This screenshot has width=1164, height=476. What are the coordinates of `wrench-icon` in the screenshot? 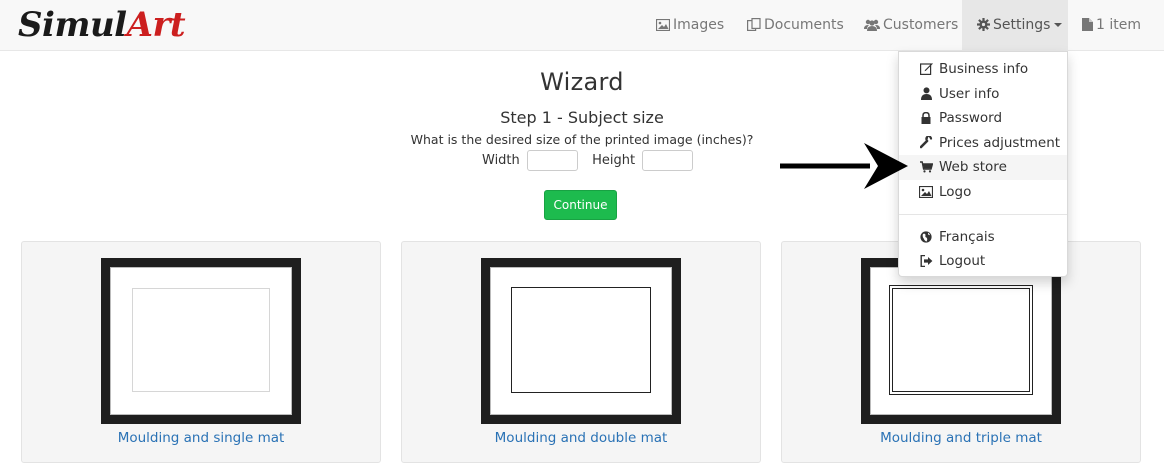 It's located at (926, 145).